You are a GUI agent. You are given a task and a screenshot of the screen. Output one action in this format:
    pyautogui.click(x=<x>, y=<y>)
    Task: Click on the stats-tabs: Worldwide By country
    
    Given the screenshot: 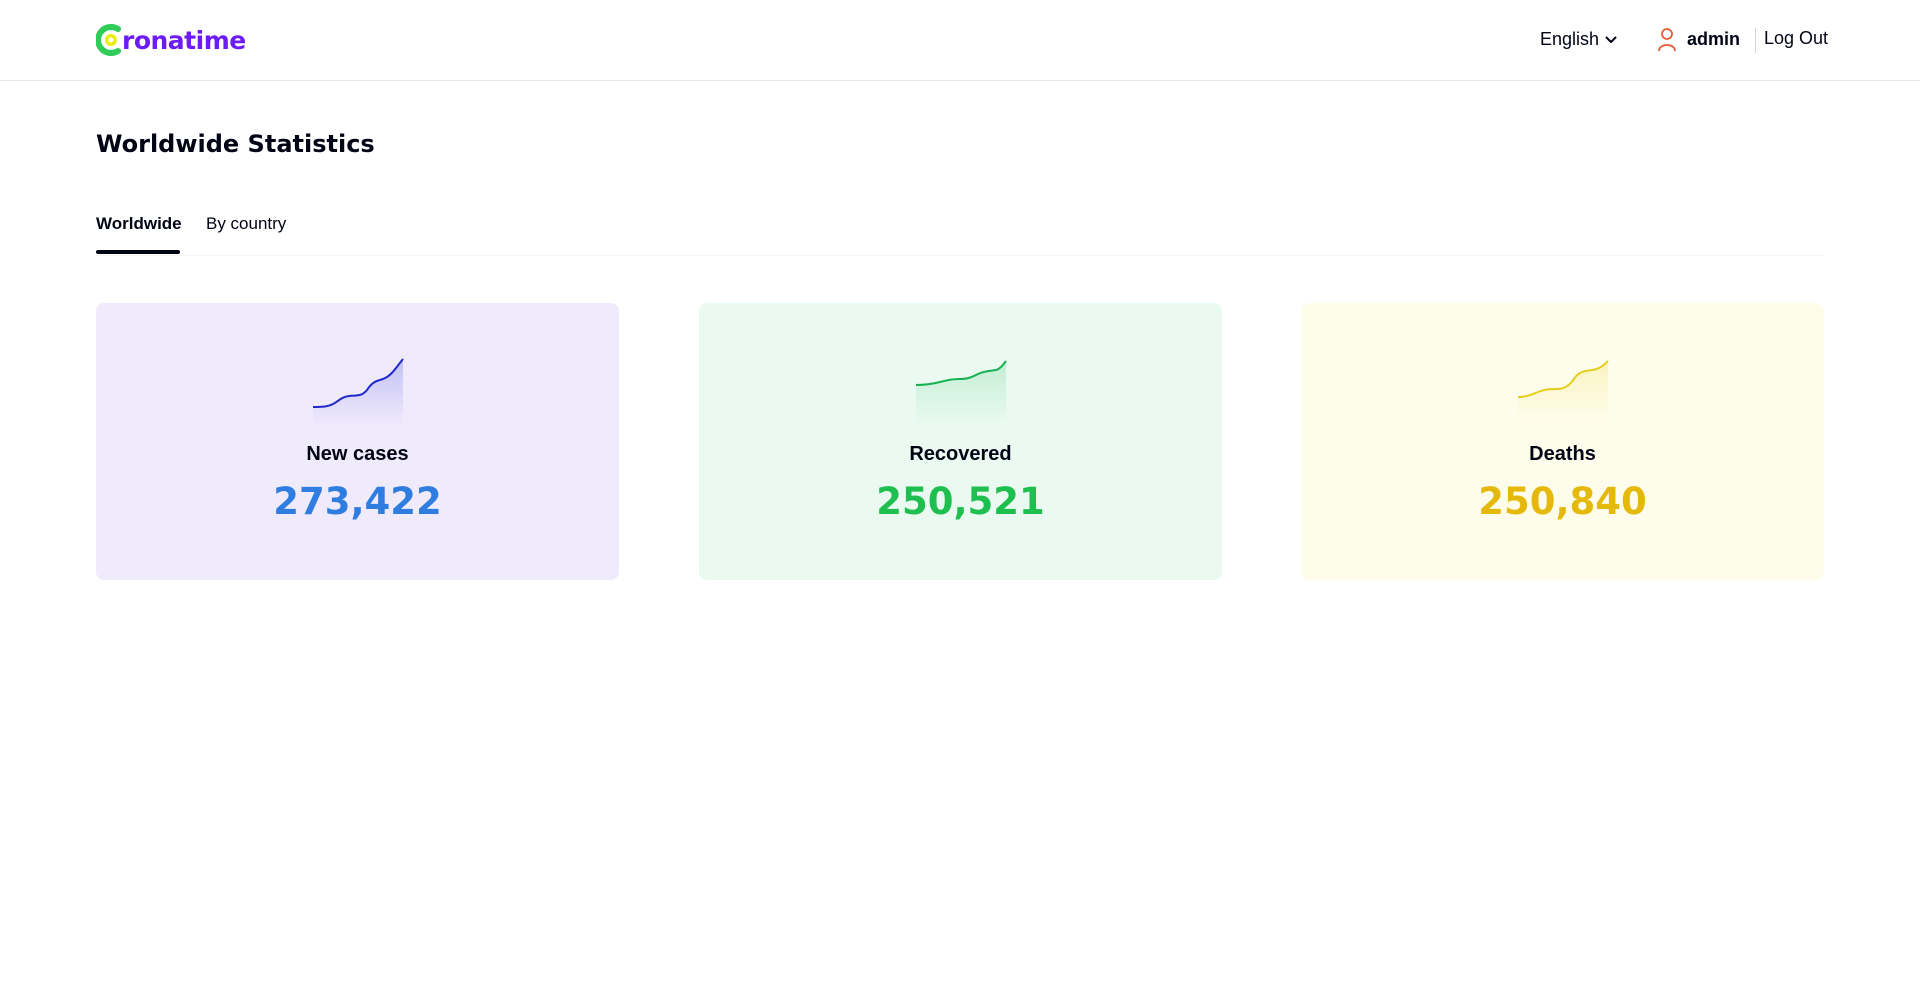 What is the action you would take?
    pyautogui.click(x=960, y=230)
    